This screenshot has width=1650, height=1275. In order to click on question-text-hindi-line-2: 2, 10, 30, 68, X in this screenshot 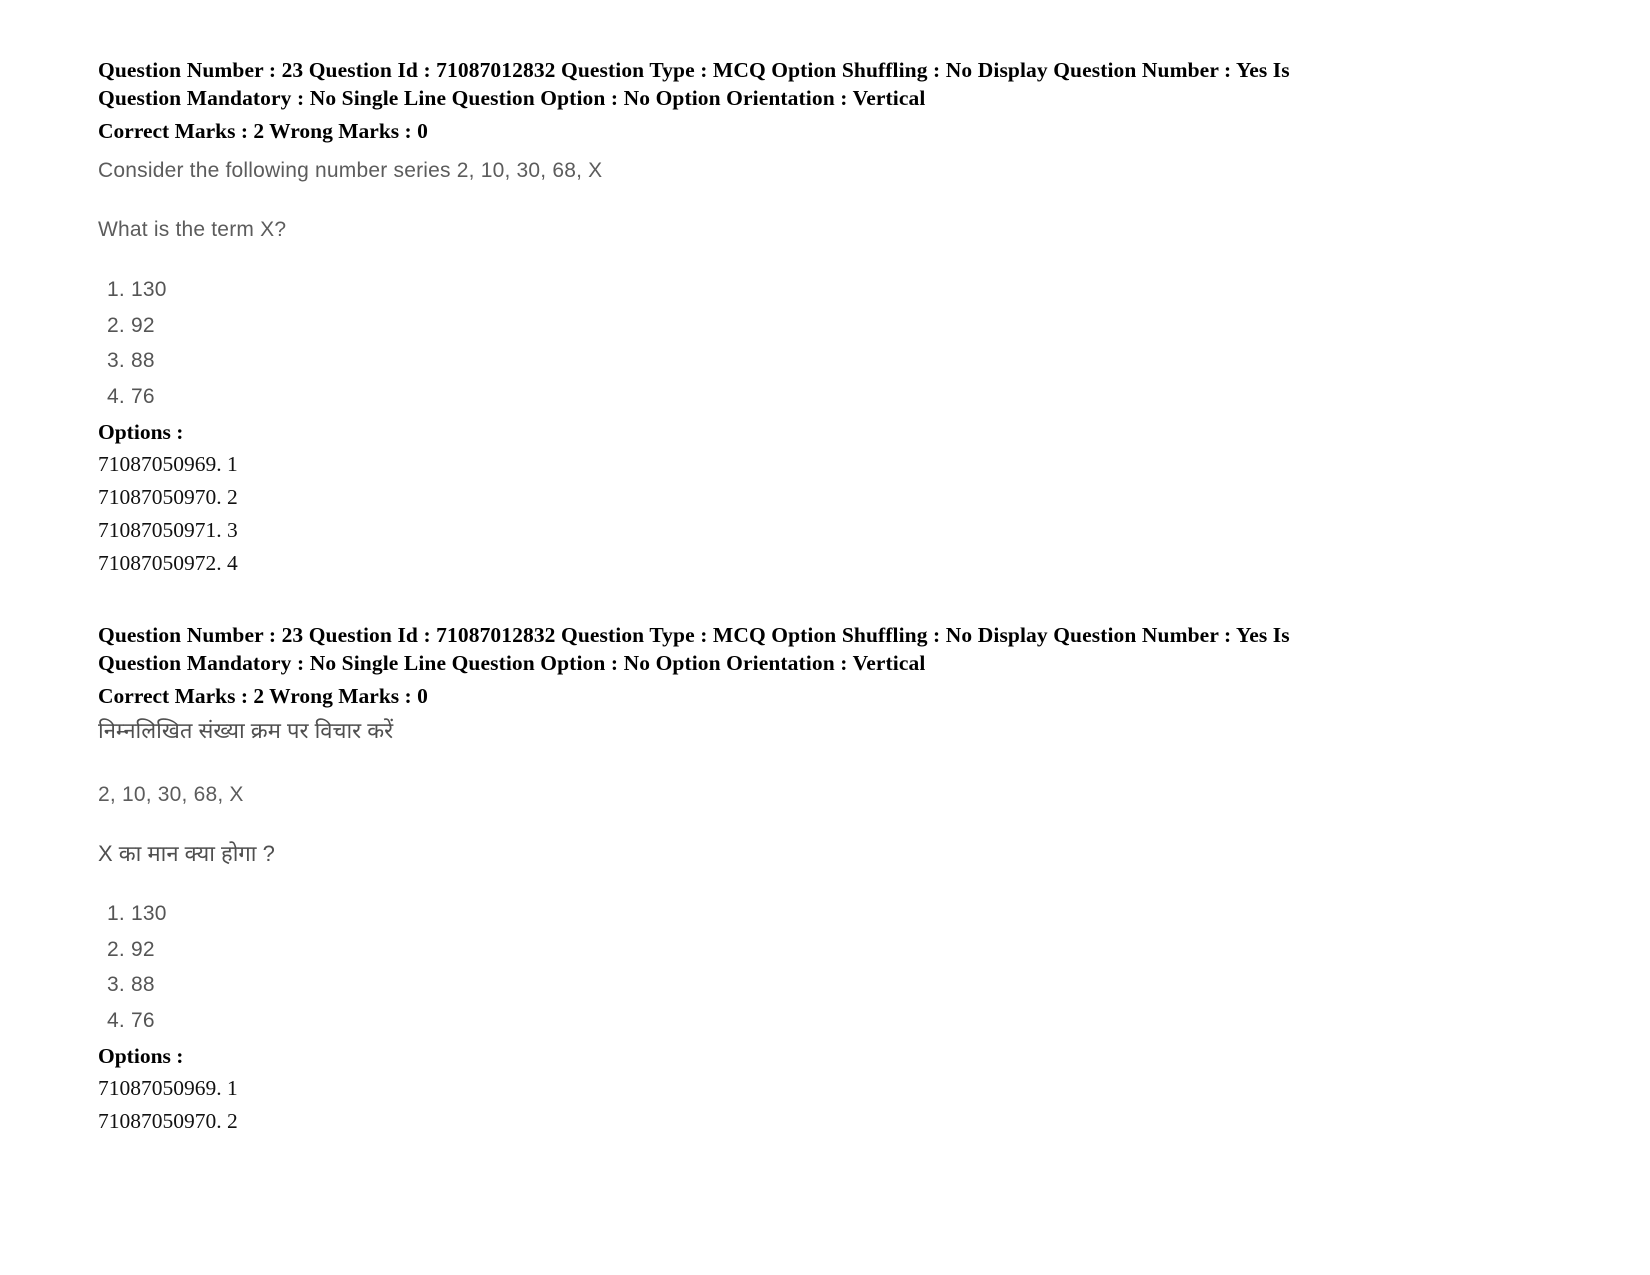, I will do `click(171, 794)`.